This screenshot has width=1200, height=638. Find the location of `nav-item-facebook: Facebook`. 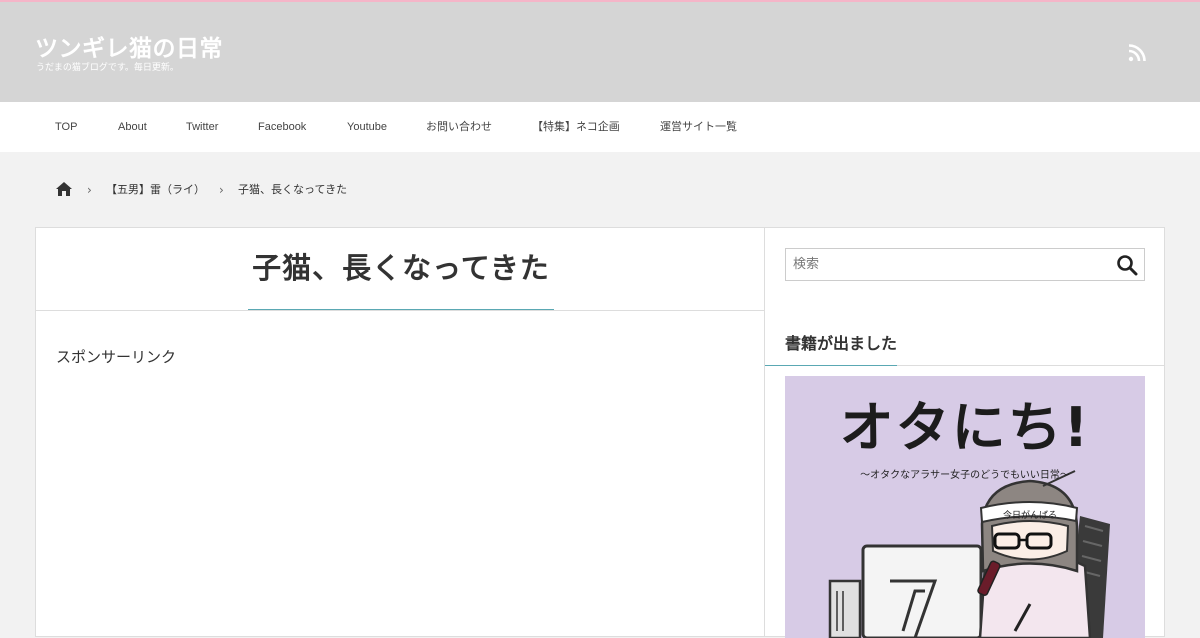

nav-item-facebook: Facebook is located at coordinates (282, 127).